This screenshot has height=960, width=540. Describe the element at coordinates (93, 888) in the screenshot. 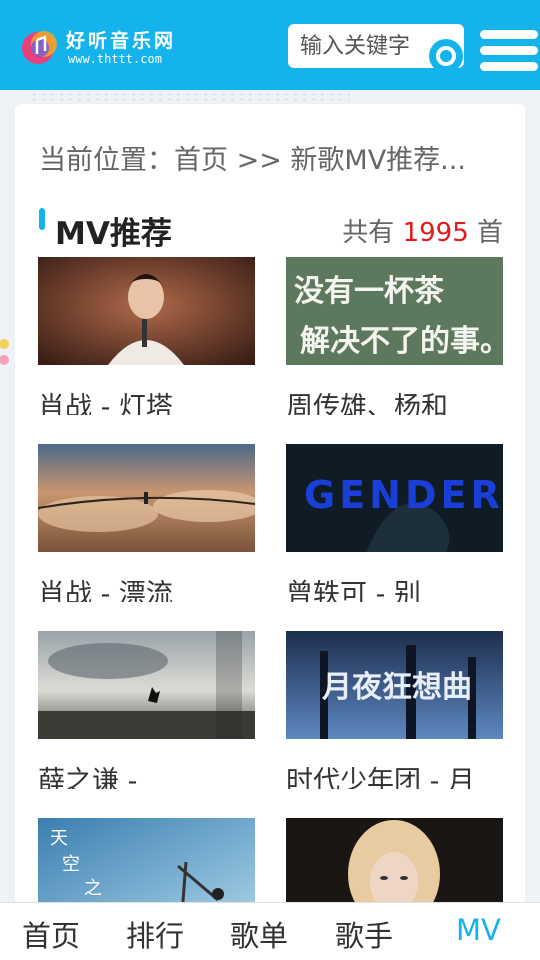

I see `svg-text: 之` at that location.